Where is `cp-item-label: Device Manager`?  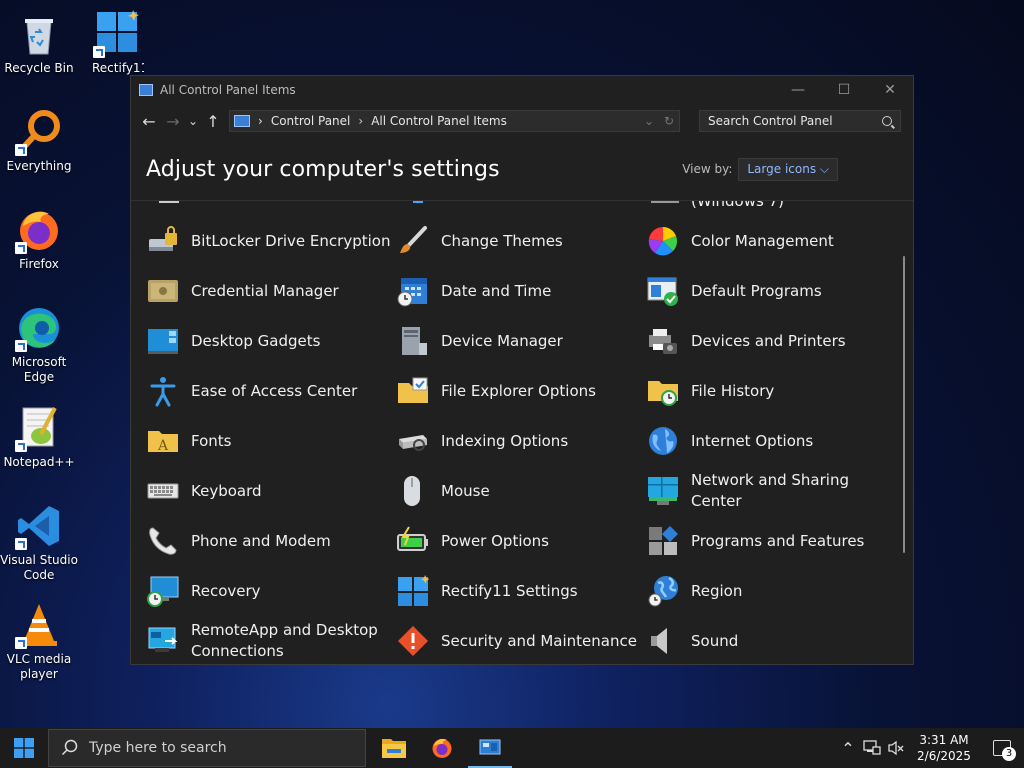
cp-item-label: Device Manager is located at coordinates (502, 340).